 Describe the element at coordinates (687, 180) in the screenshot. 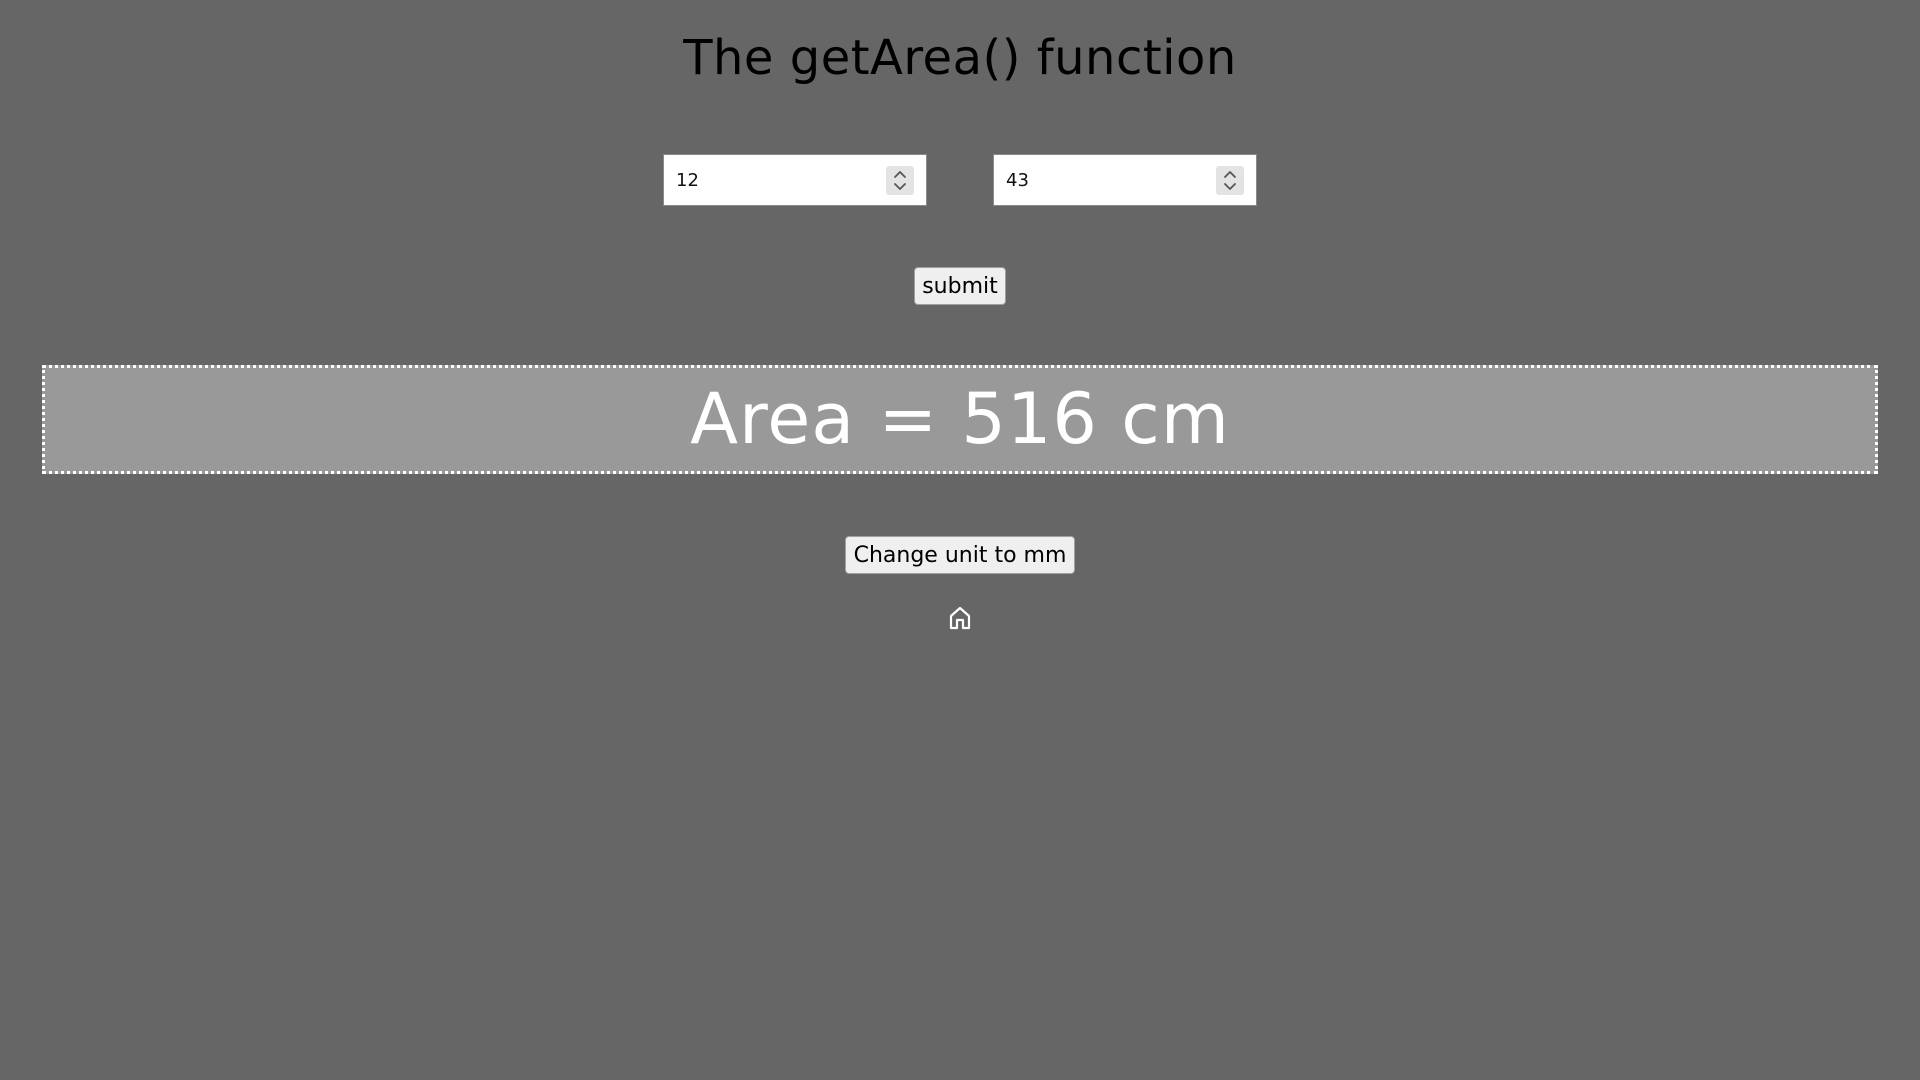

I see `width-input-value: 12` at that location.